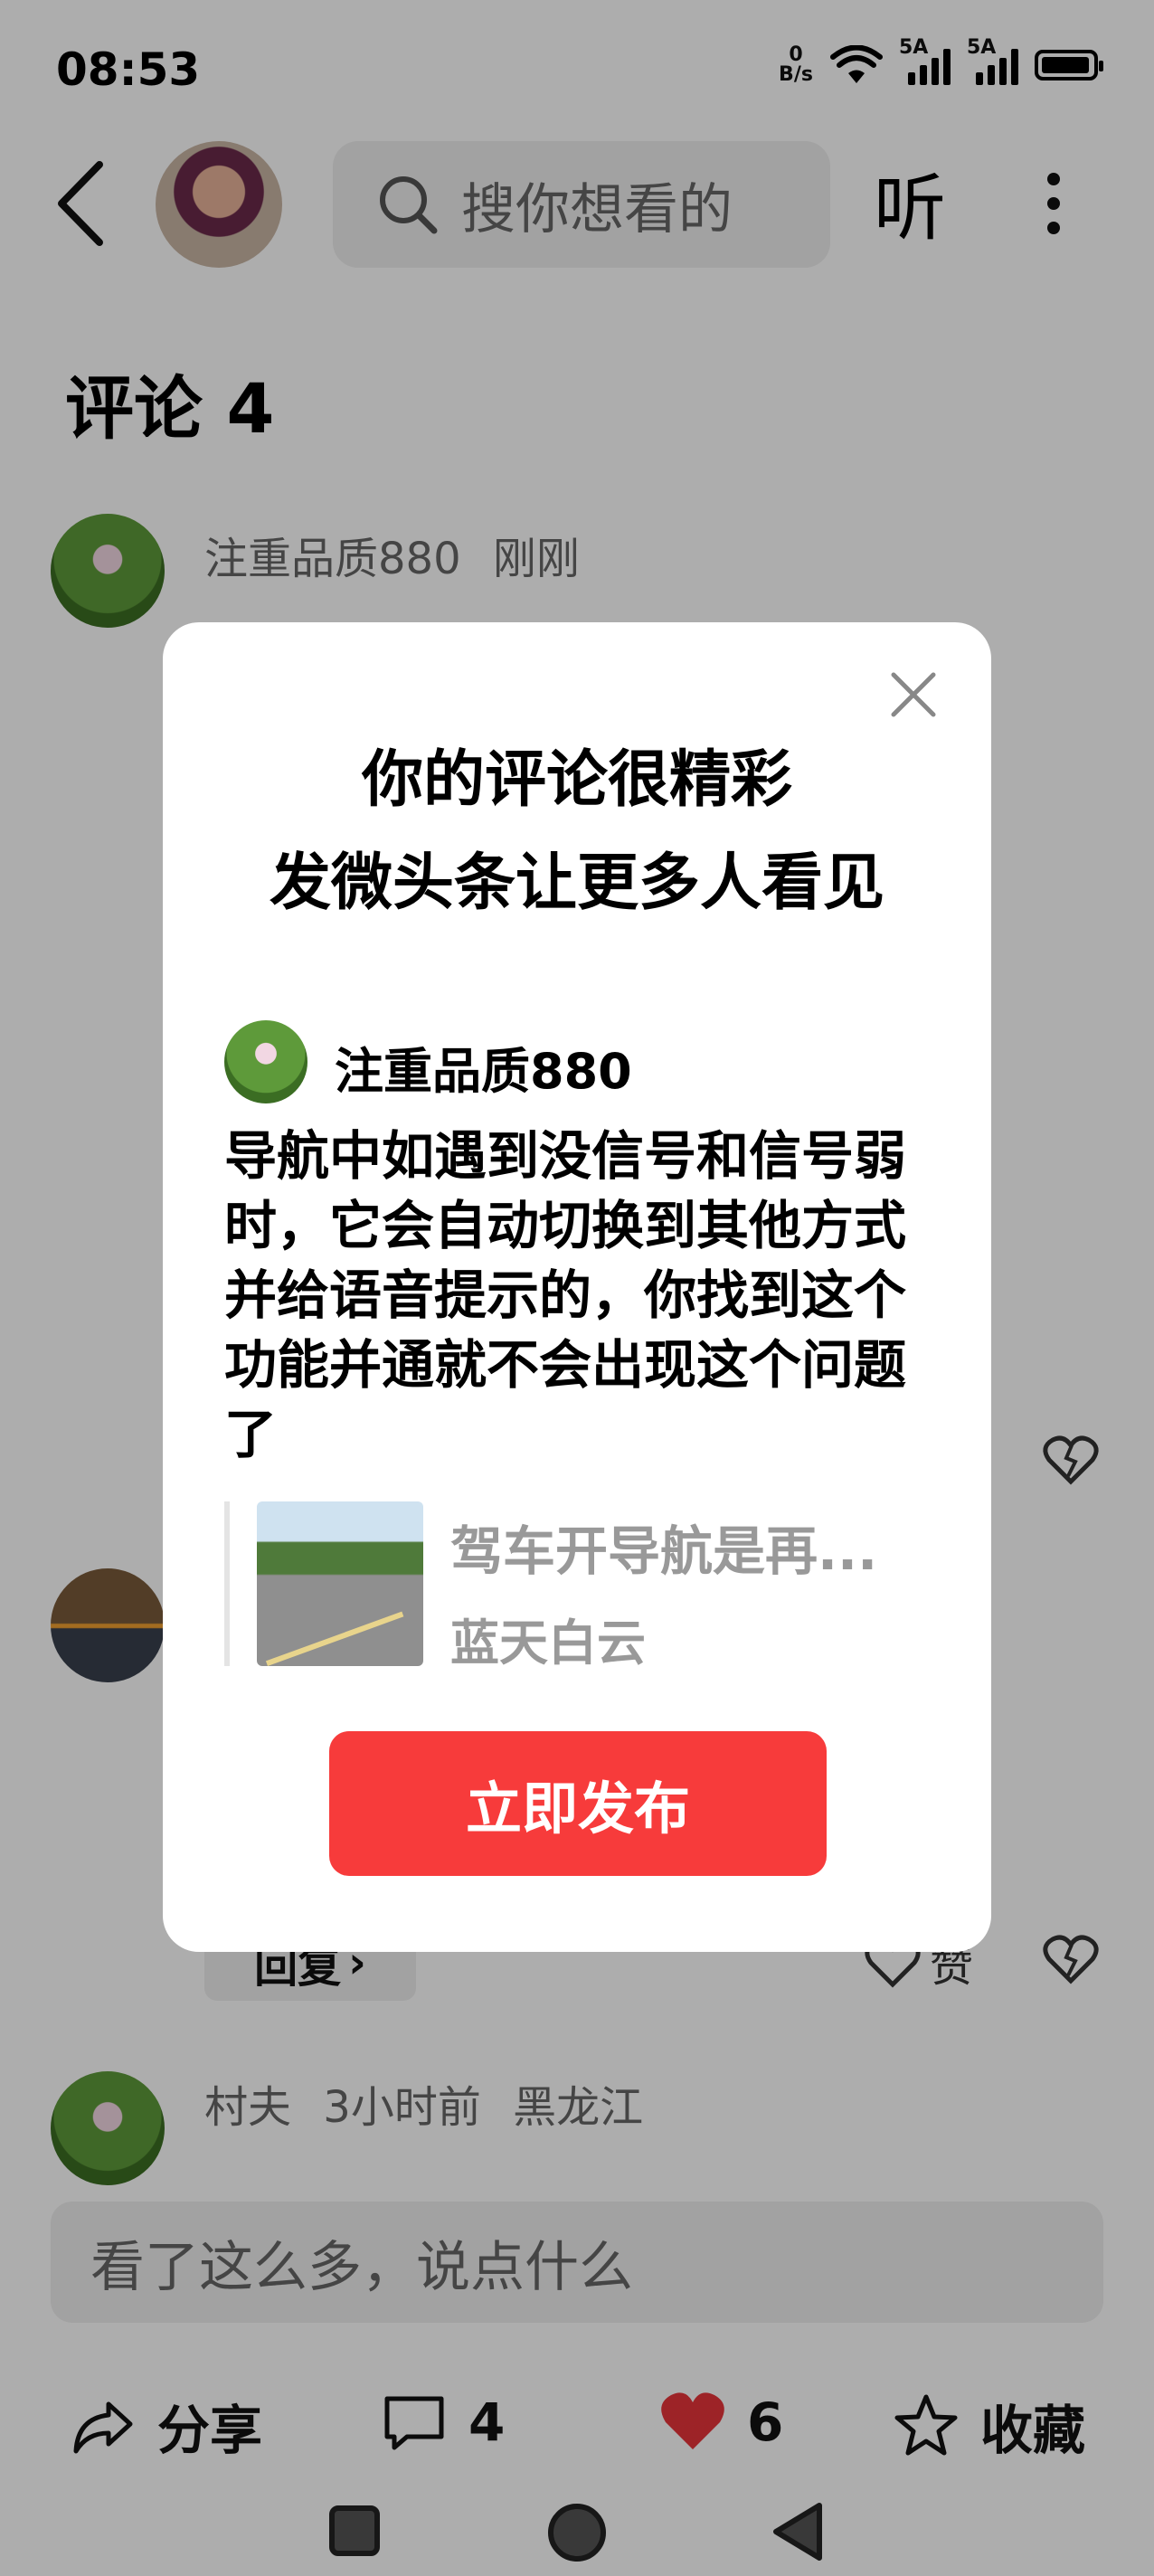  Describe the element at coordinates (548, 1644) in the screenshot. I see `article-author: 蓝天白云` at that location.